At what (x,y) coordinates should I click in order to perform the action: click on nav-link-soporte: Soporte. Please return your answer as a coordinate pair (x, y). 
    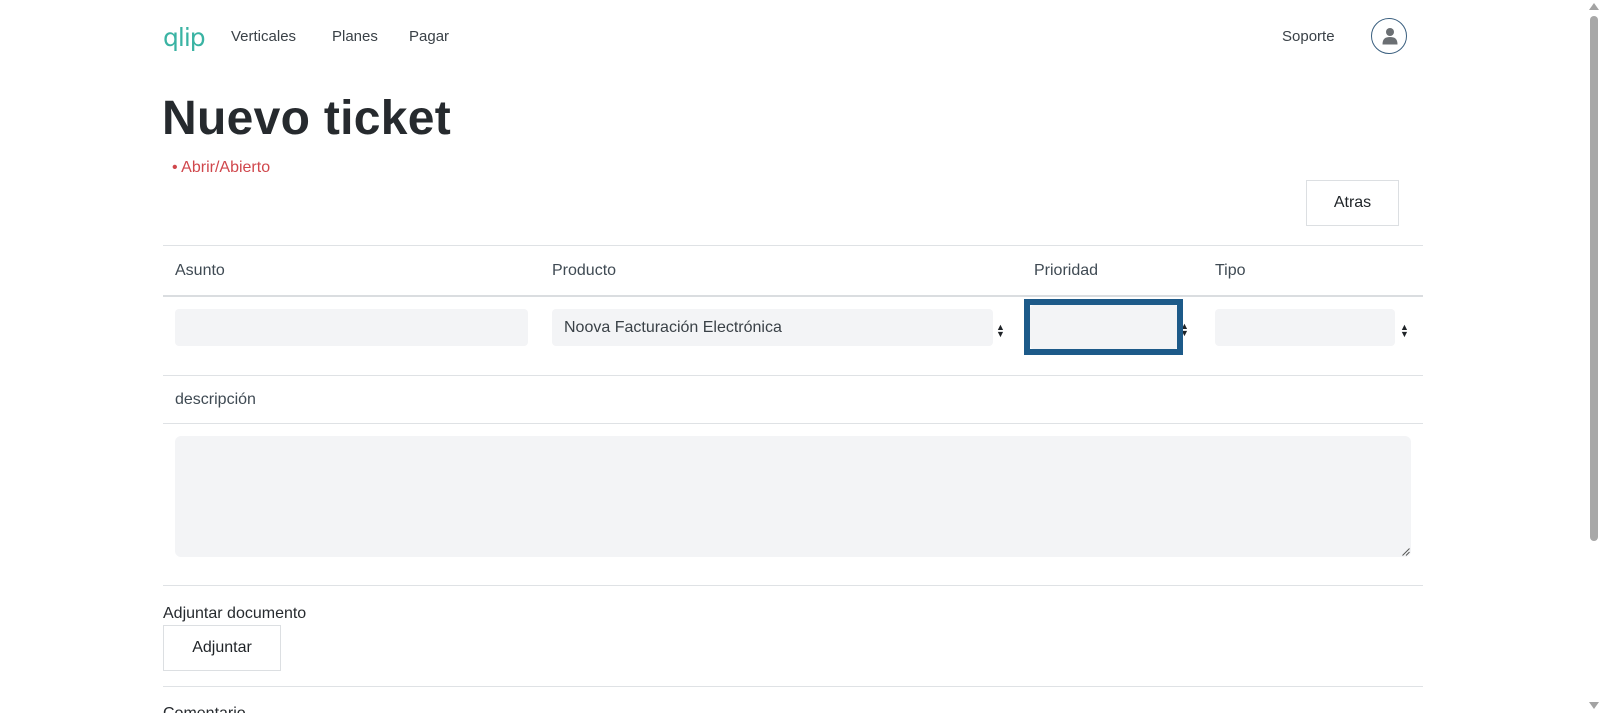
    Looking at the image, I should click on (1308, 37).